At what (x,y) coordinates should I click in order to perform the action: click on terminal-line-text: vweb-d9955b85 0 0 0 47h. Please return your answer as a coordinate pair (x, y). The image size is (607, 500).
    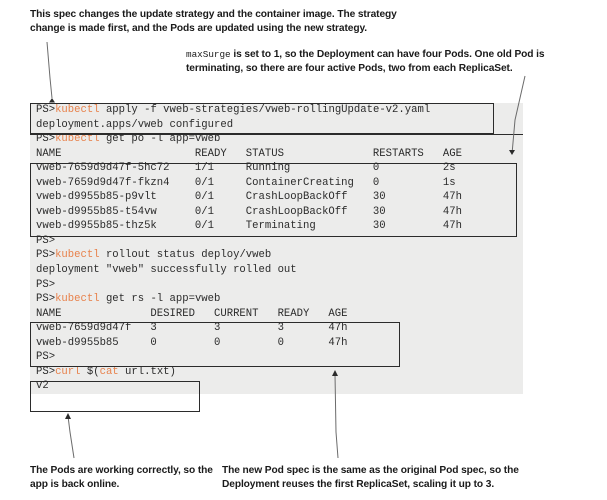
    Looking at the image, I should click on (192, 342).